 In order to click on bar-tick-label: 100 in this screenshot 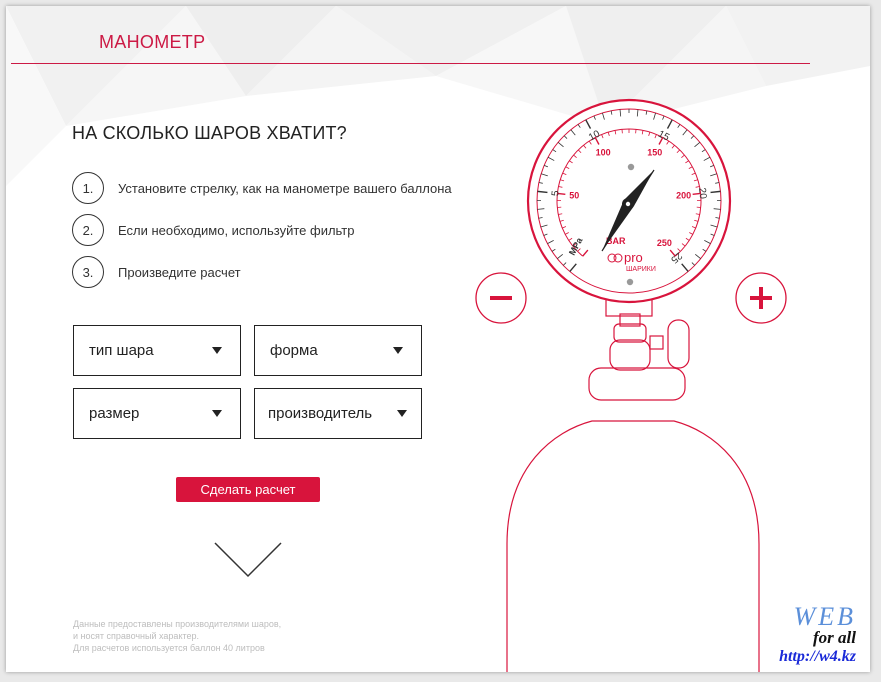, I will do `click(603, 152)`.